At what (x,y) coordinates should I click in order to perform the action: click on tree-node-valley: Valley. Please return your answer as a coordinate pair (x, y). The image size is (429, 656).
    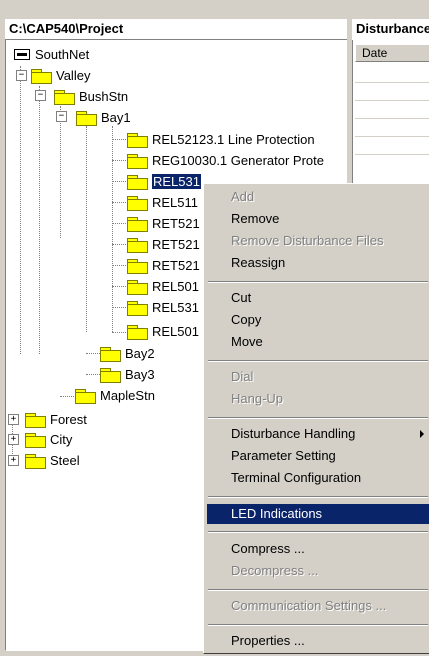
    Looking at the image, I should click on (60, 75).